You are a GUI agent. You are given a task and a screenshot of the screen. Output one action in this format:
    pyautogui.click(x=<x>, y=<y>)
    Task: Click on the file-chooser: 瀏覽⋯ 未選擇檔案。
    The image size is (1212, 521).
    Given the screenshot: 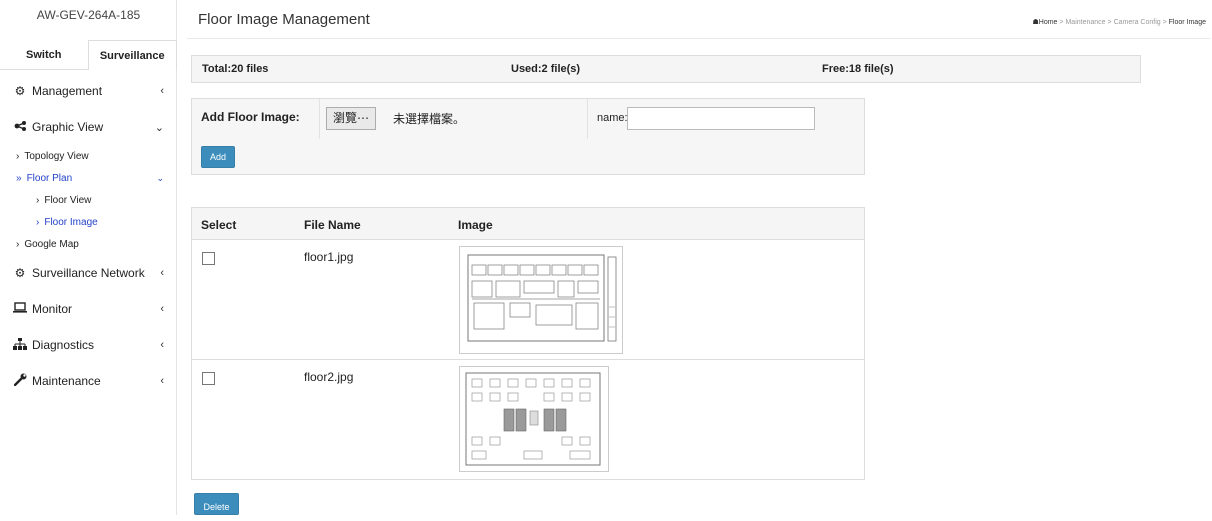 What is the action you would take?
    pyautogui.click(x=453, y=119)
    